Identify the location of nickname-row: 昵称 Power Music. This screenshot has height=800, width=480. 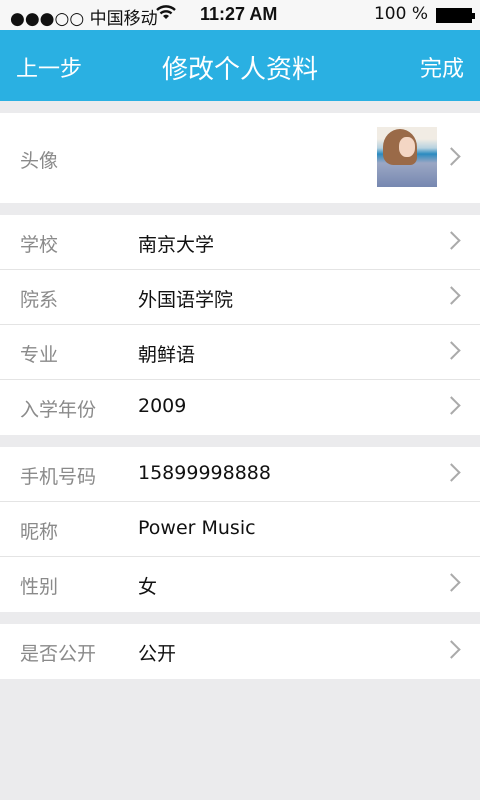
(240, 529).